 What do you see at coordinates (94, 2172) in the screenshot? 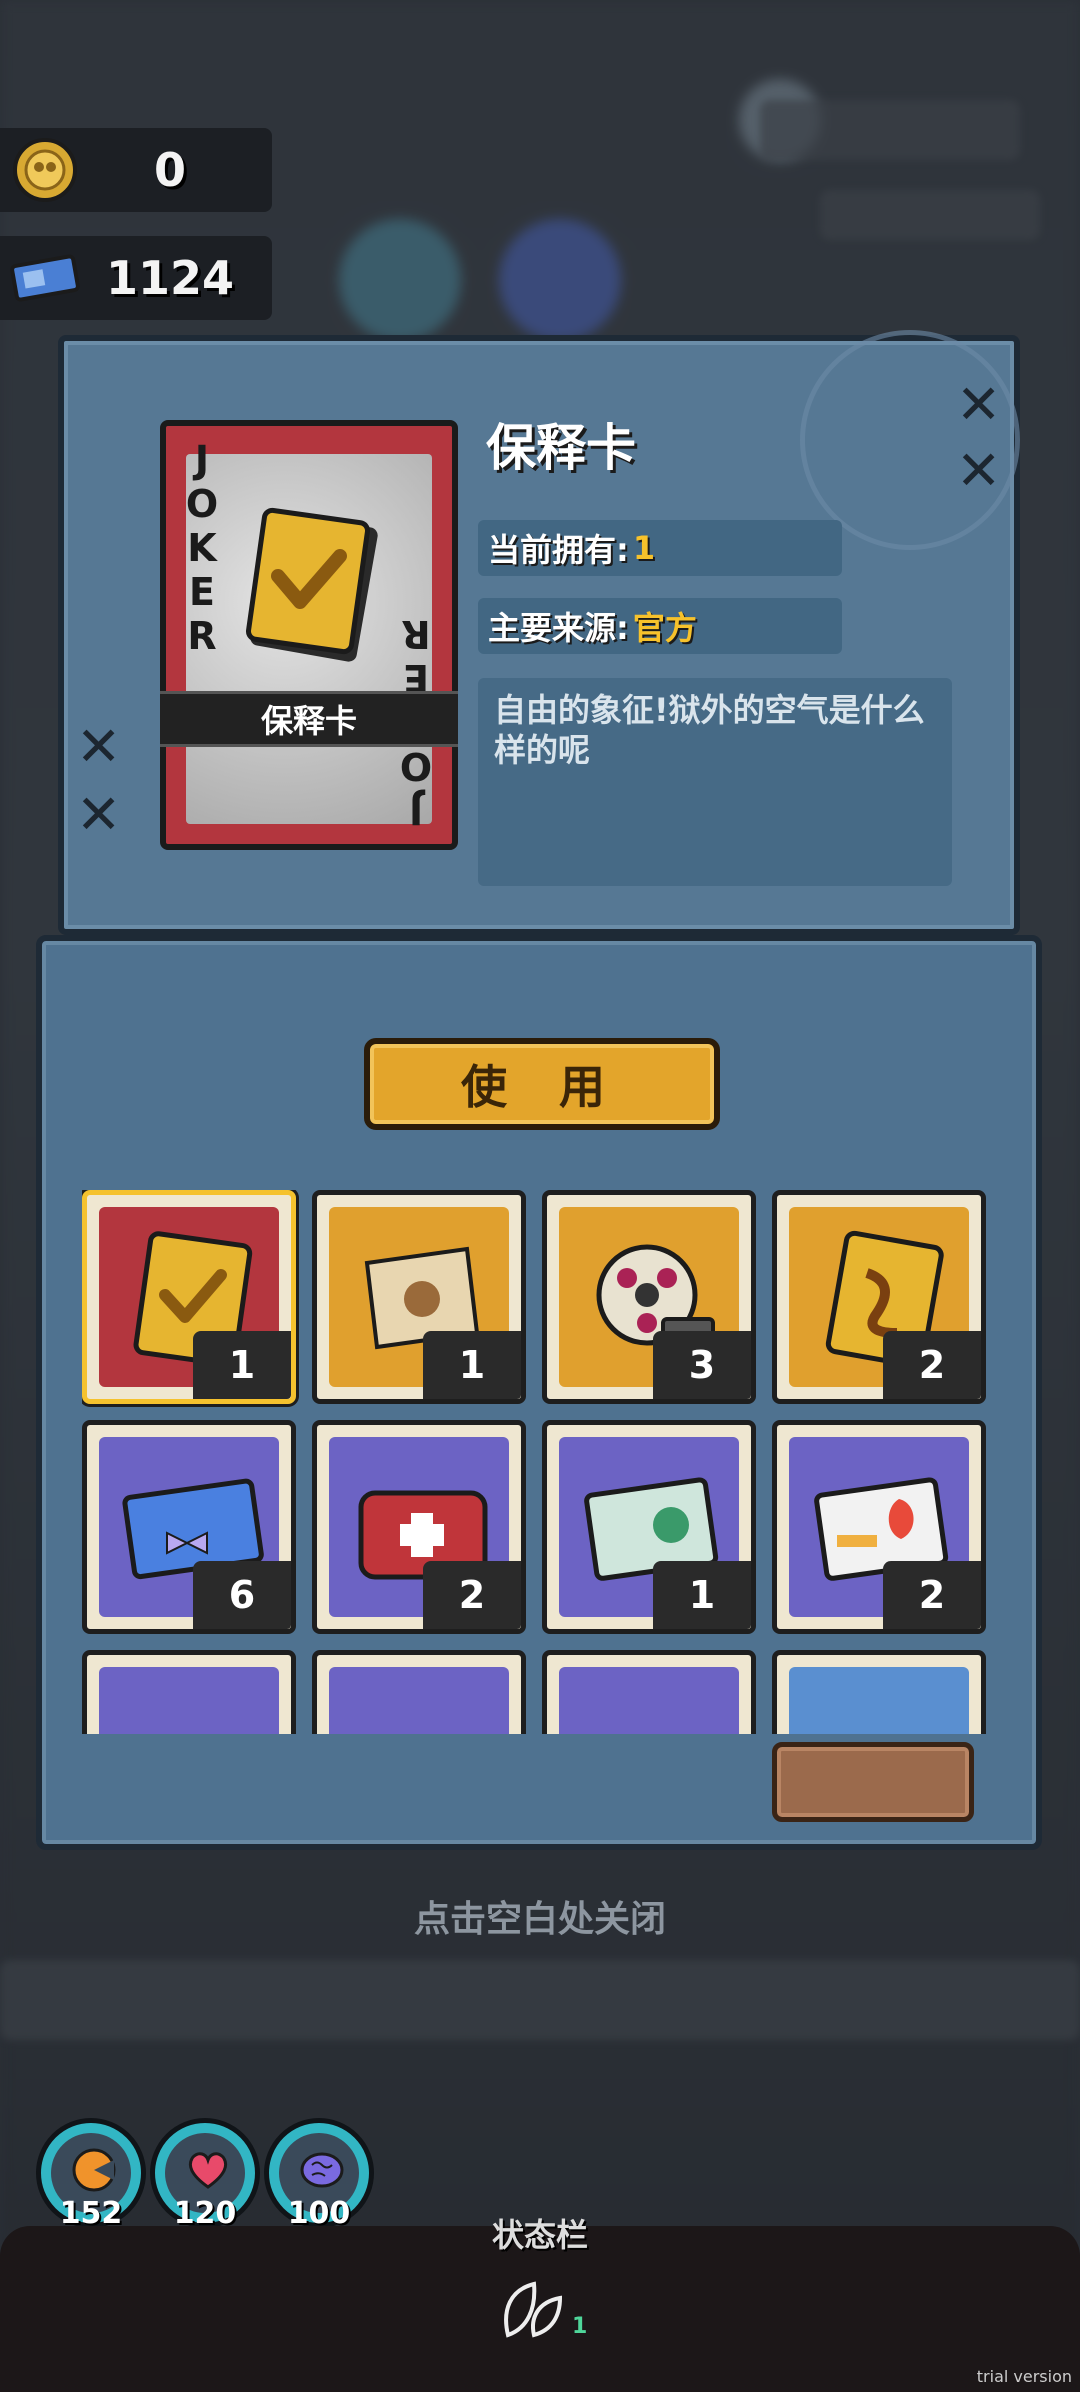
I see `hunger-icon` at bounding box center [94, 2172].